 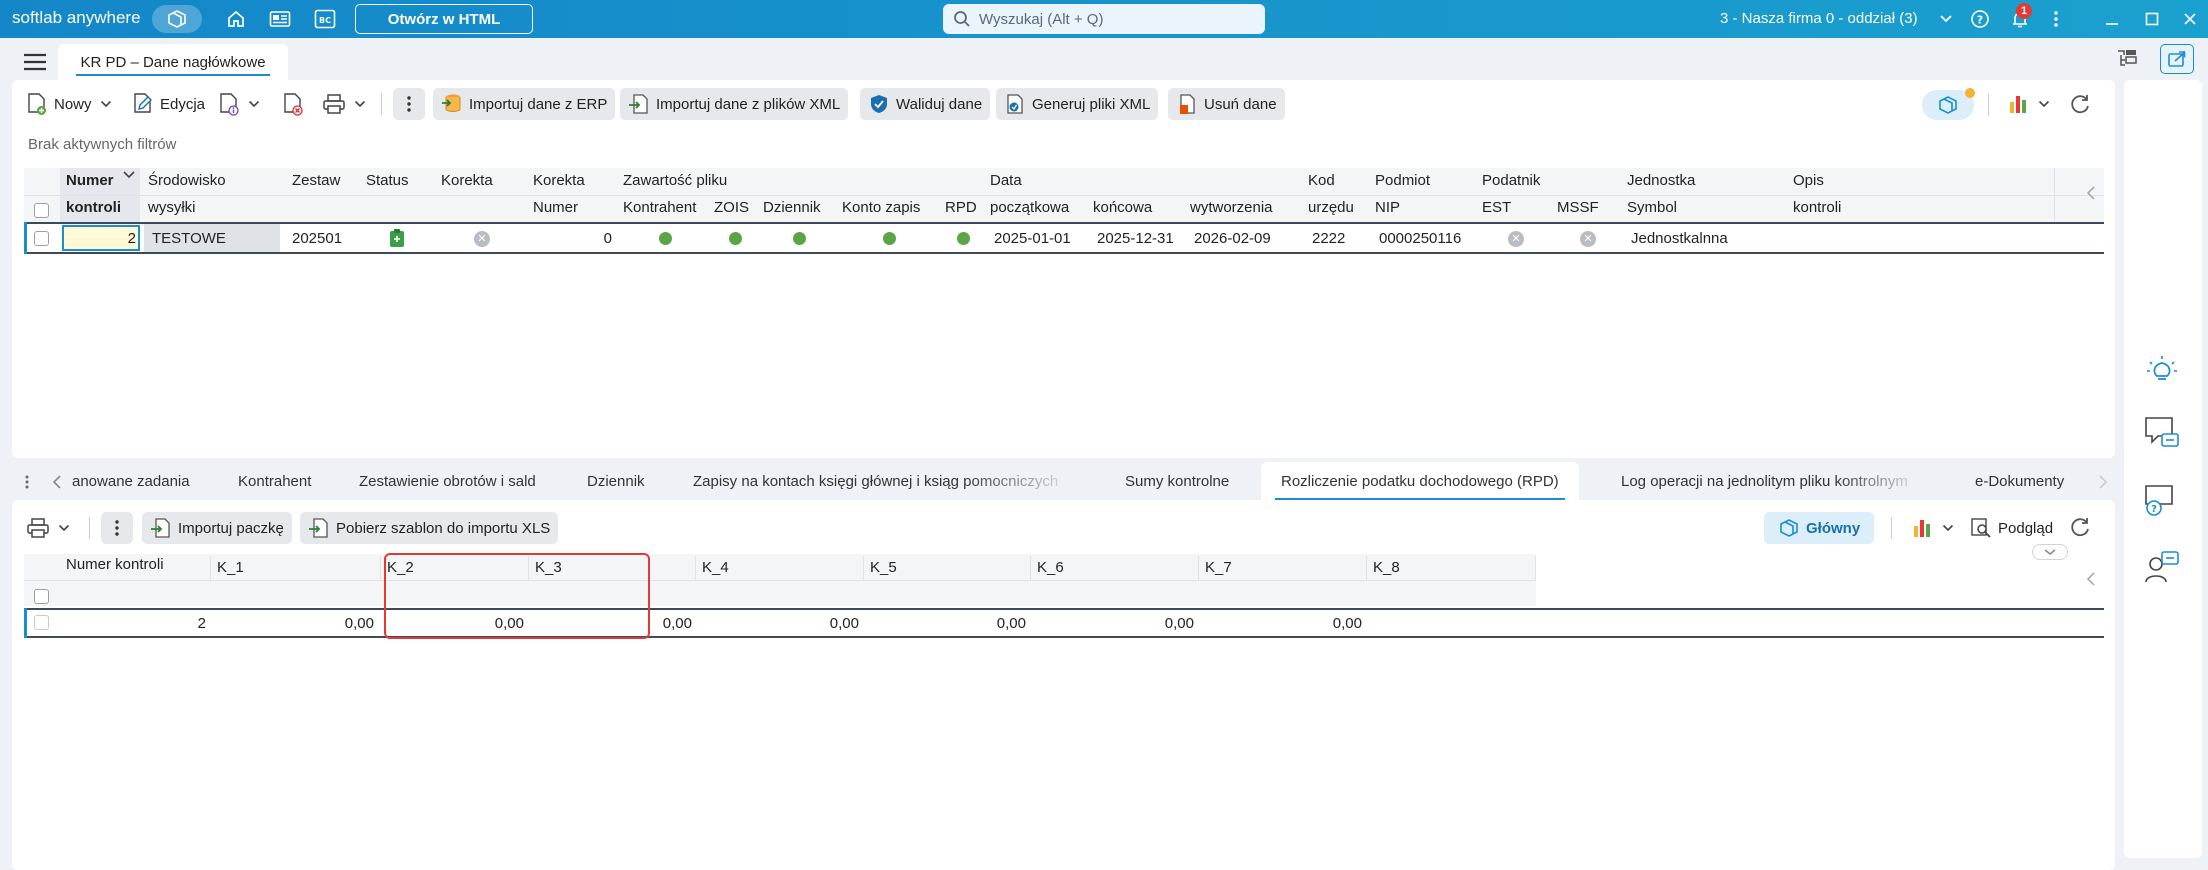 I want to click on tab-zestawienie-obrotow: Zestawienie obrotów i sald, so click(x=447, y=481).